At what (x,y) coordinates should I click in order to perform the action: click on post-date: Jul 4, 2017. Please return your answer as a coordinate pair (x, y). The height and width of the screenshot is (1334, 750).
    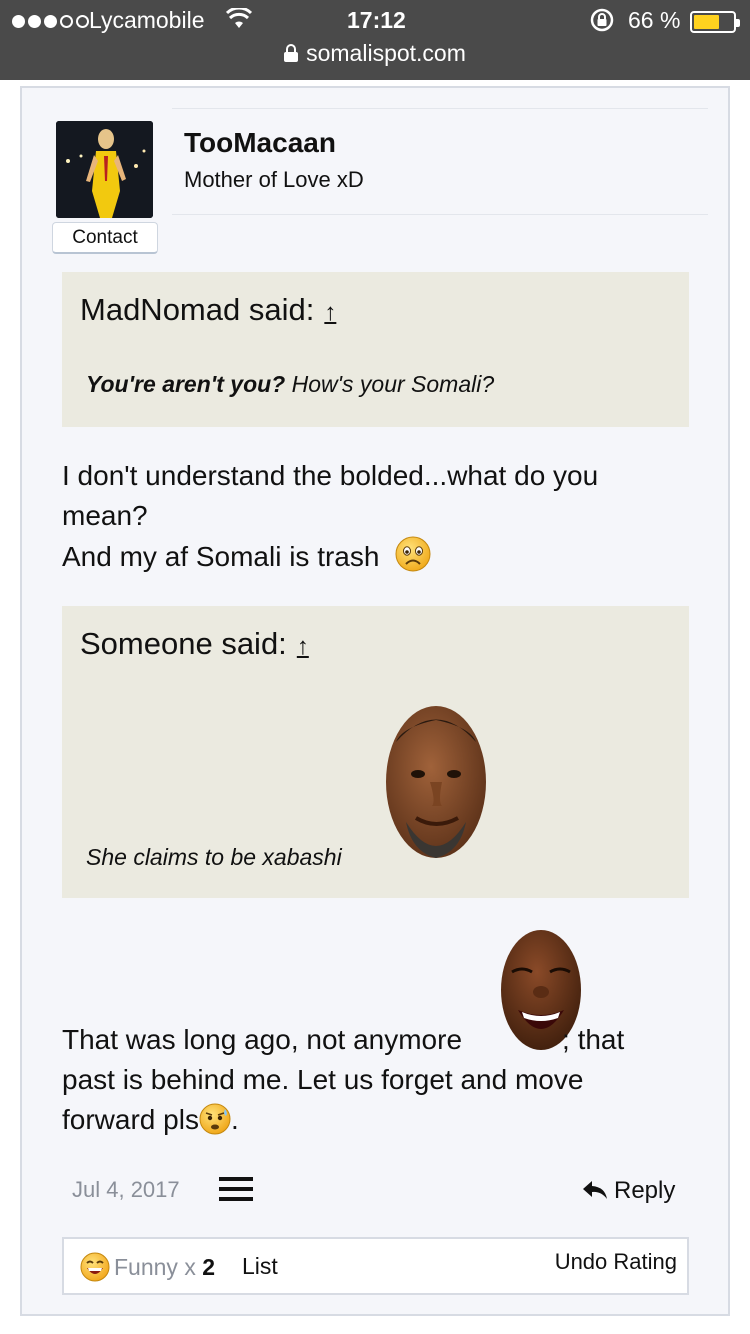
    Looking at the image, I should click on (126, 1190).